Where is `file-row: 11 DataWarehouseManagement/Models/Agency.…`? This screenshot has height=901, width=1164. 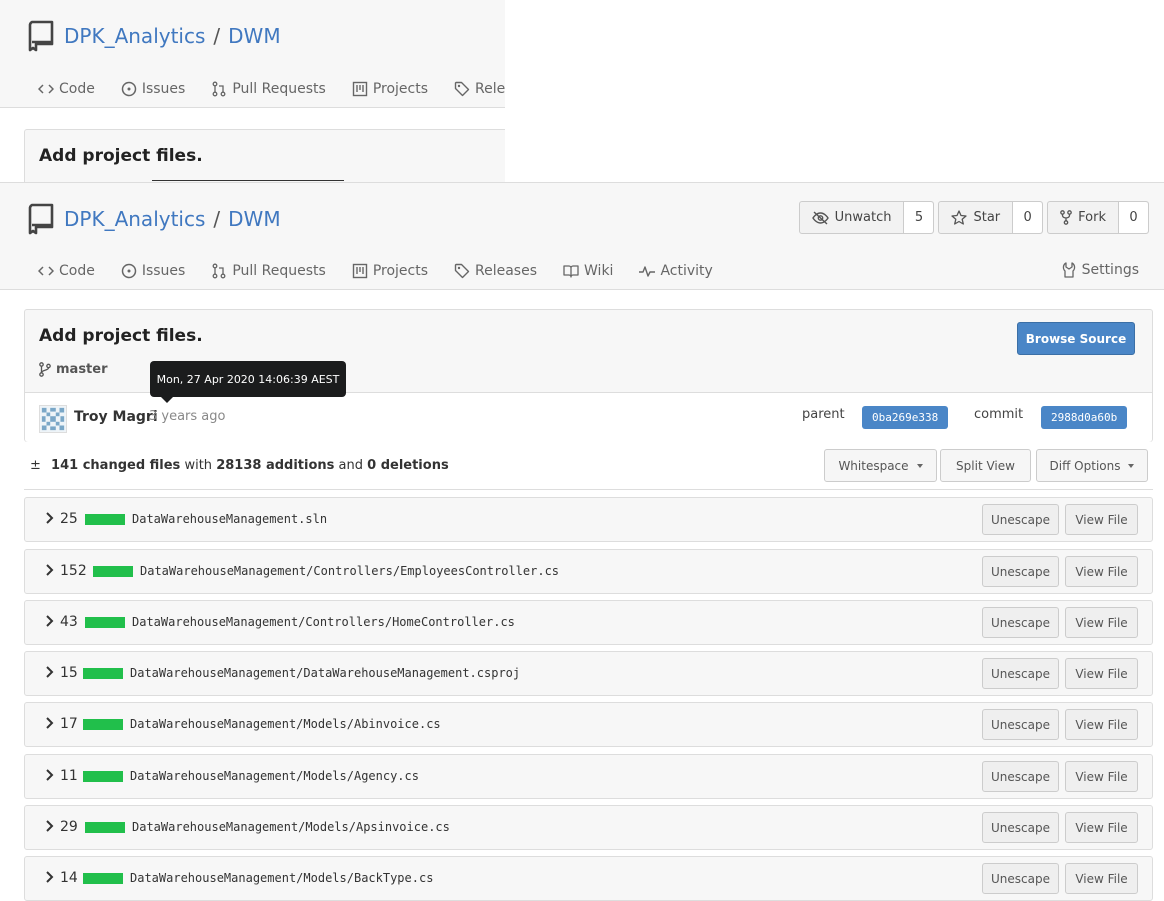
file-row: 11 DataWarehouseManagement/Models/Agency.… is located at coordinates (588, 776).